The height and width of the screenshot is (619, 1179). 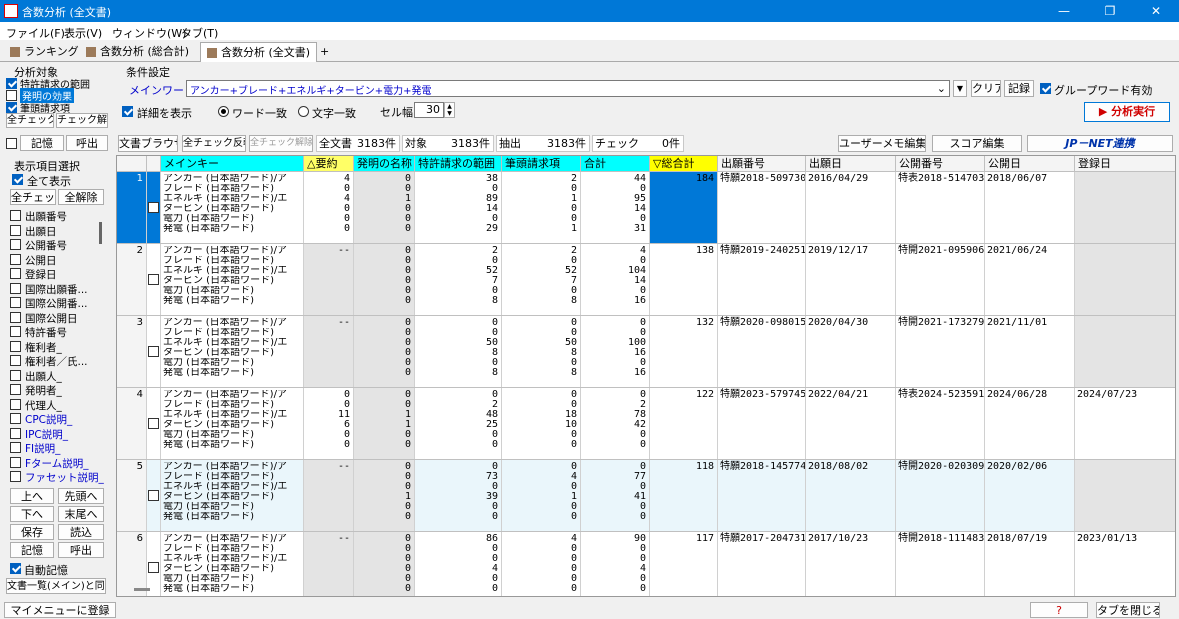 I want to click on header-summary: △要約, so click(x=329, y=164).